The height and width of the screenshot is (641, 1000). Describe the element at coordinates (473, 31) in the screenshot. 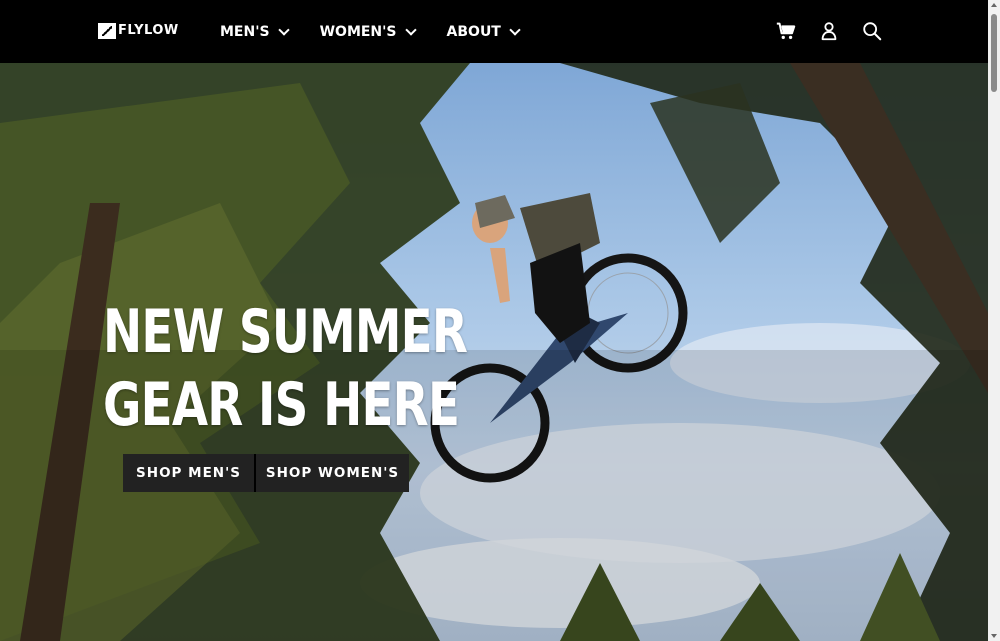

I see `nav-item-label: ABOUT` at that location.